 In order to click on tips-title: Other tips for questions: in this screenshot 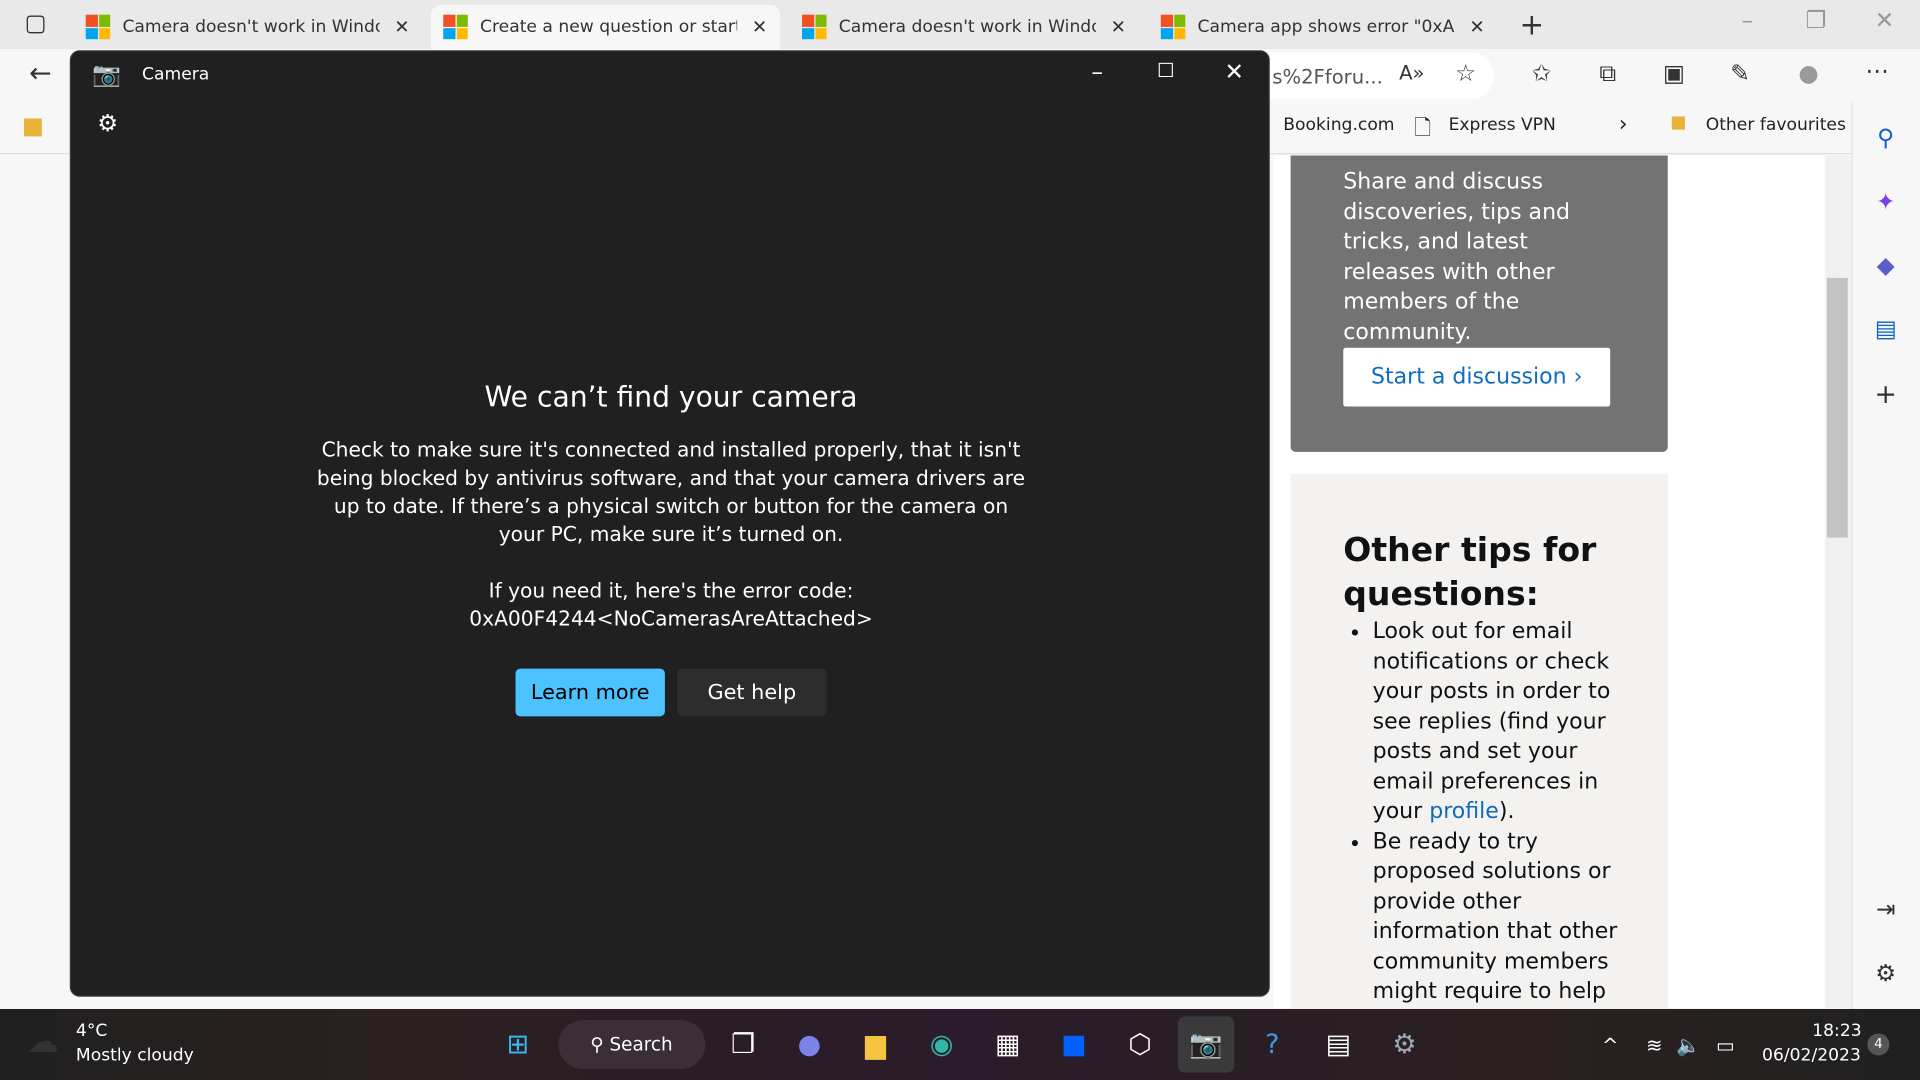, I will do `click(1470, 572)`.